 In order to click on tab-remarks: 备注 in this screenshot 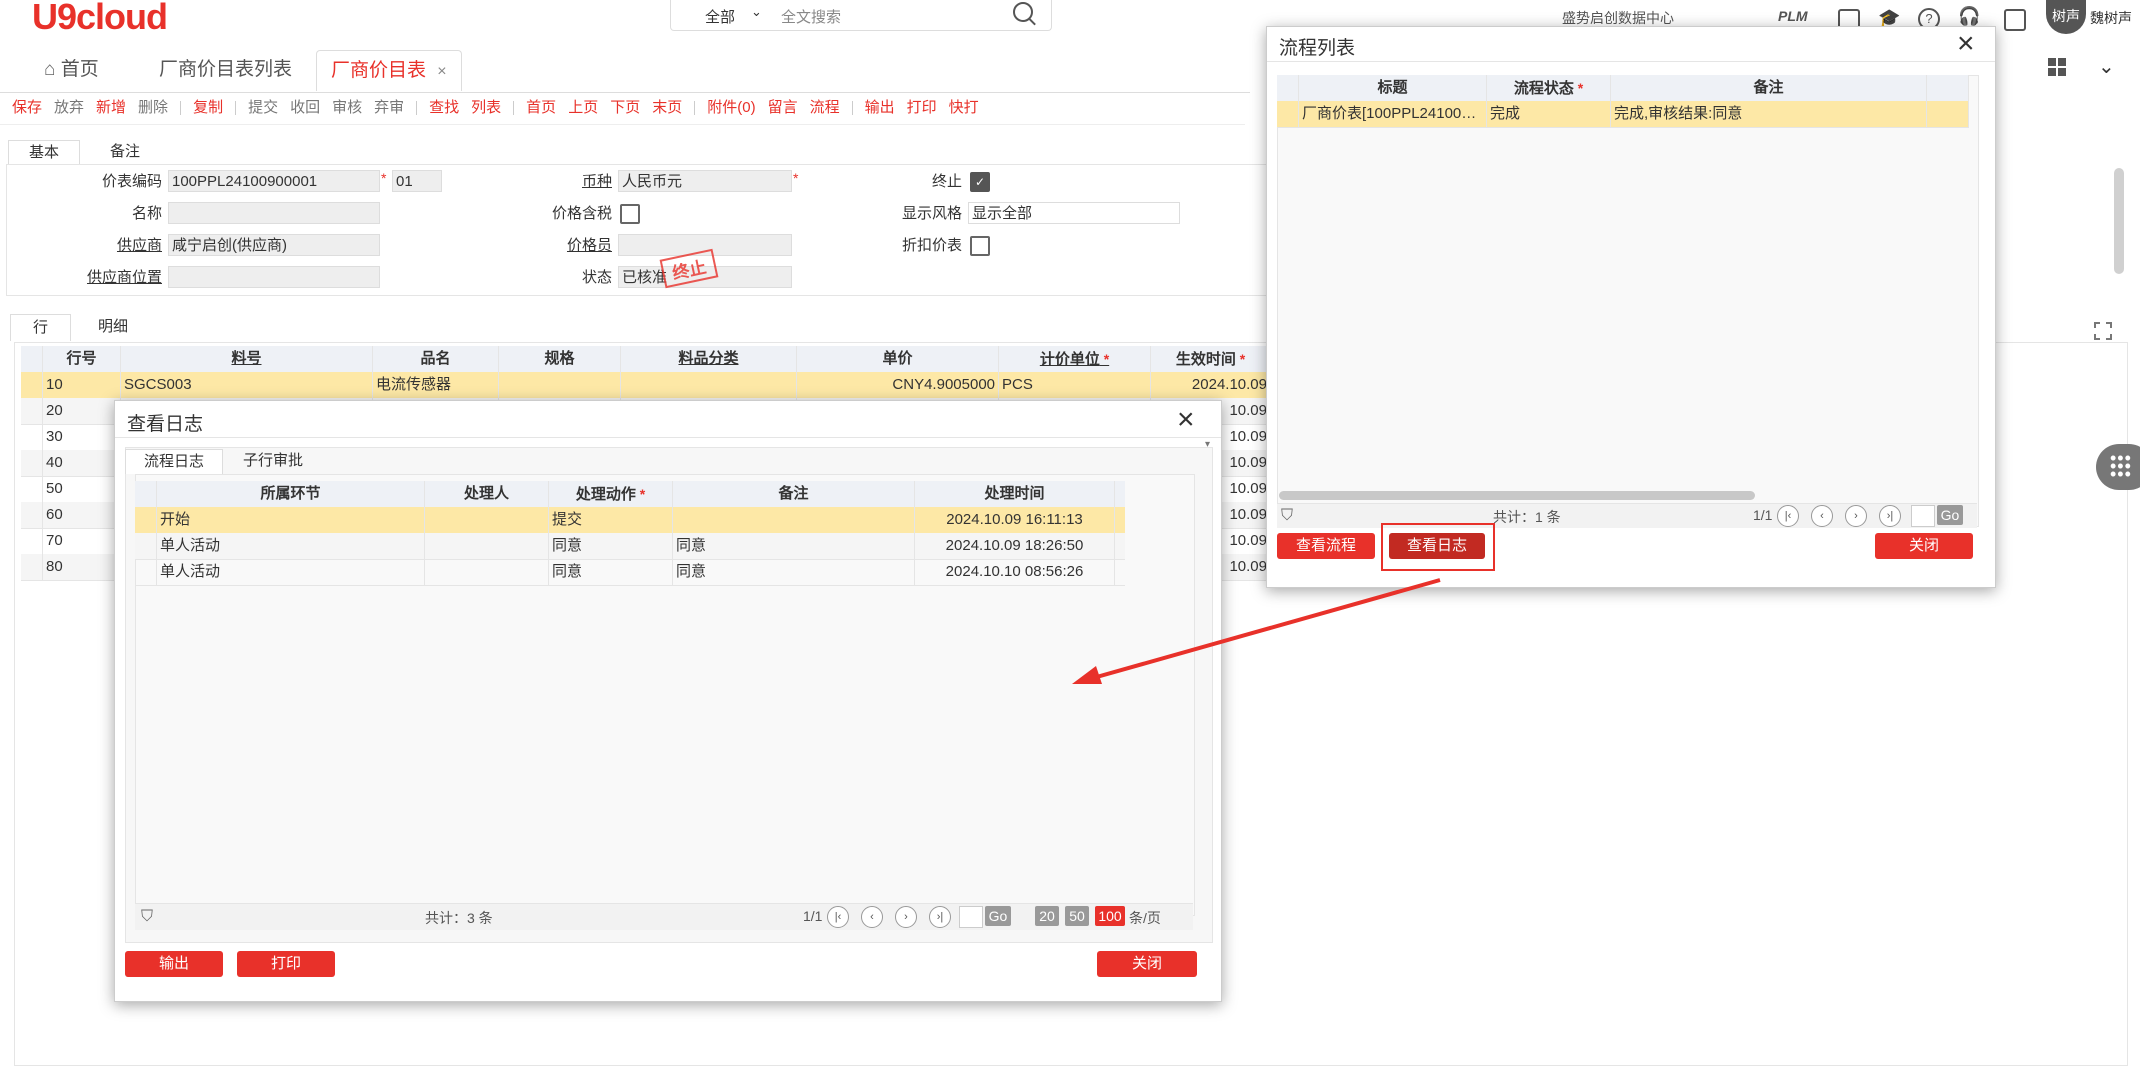, I will do `click(125, 152)`.